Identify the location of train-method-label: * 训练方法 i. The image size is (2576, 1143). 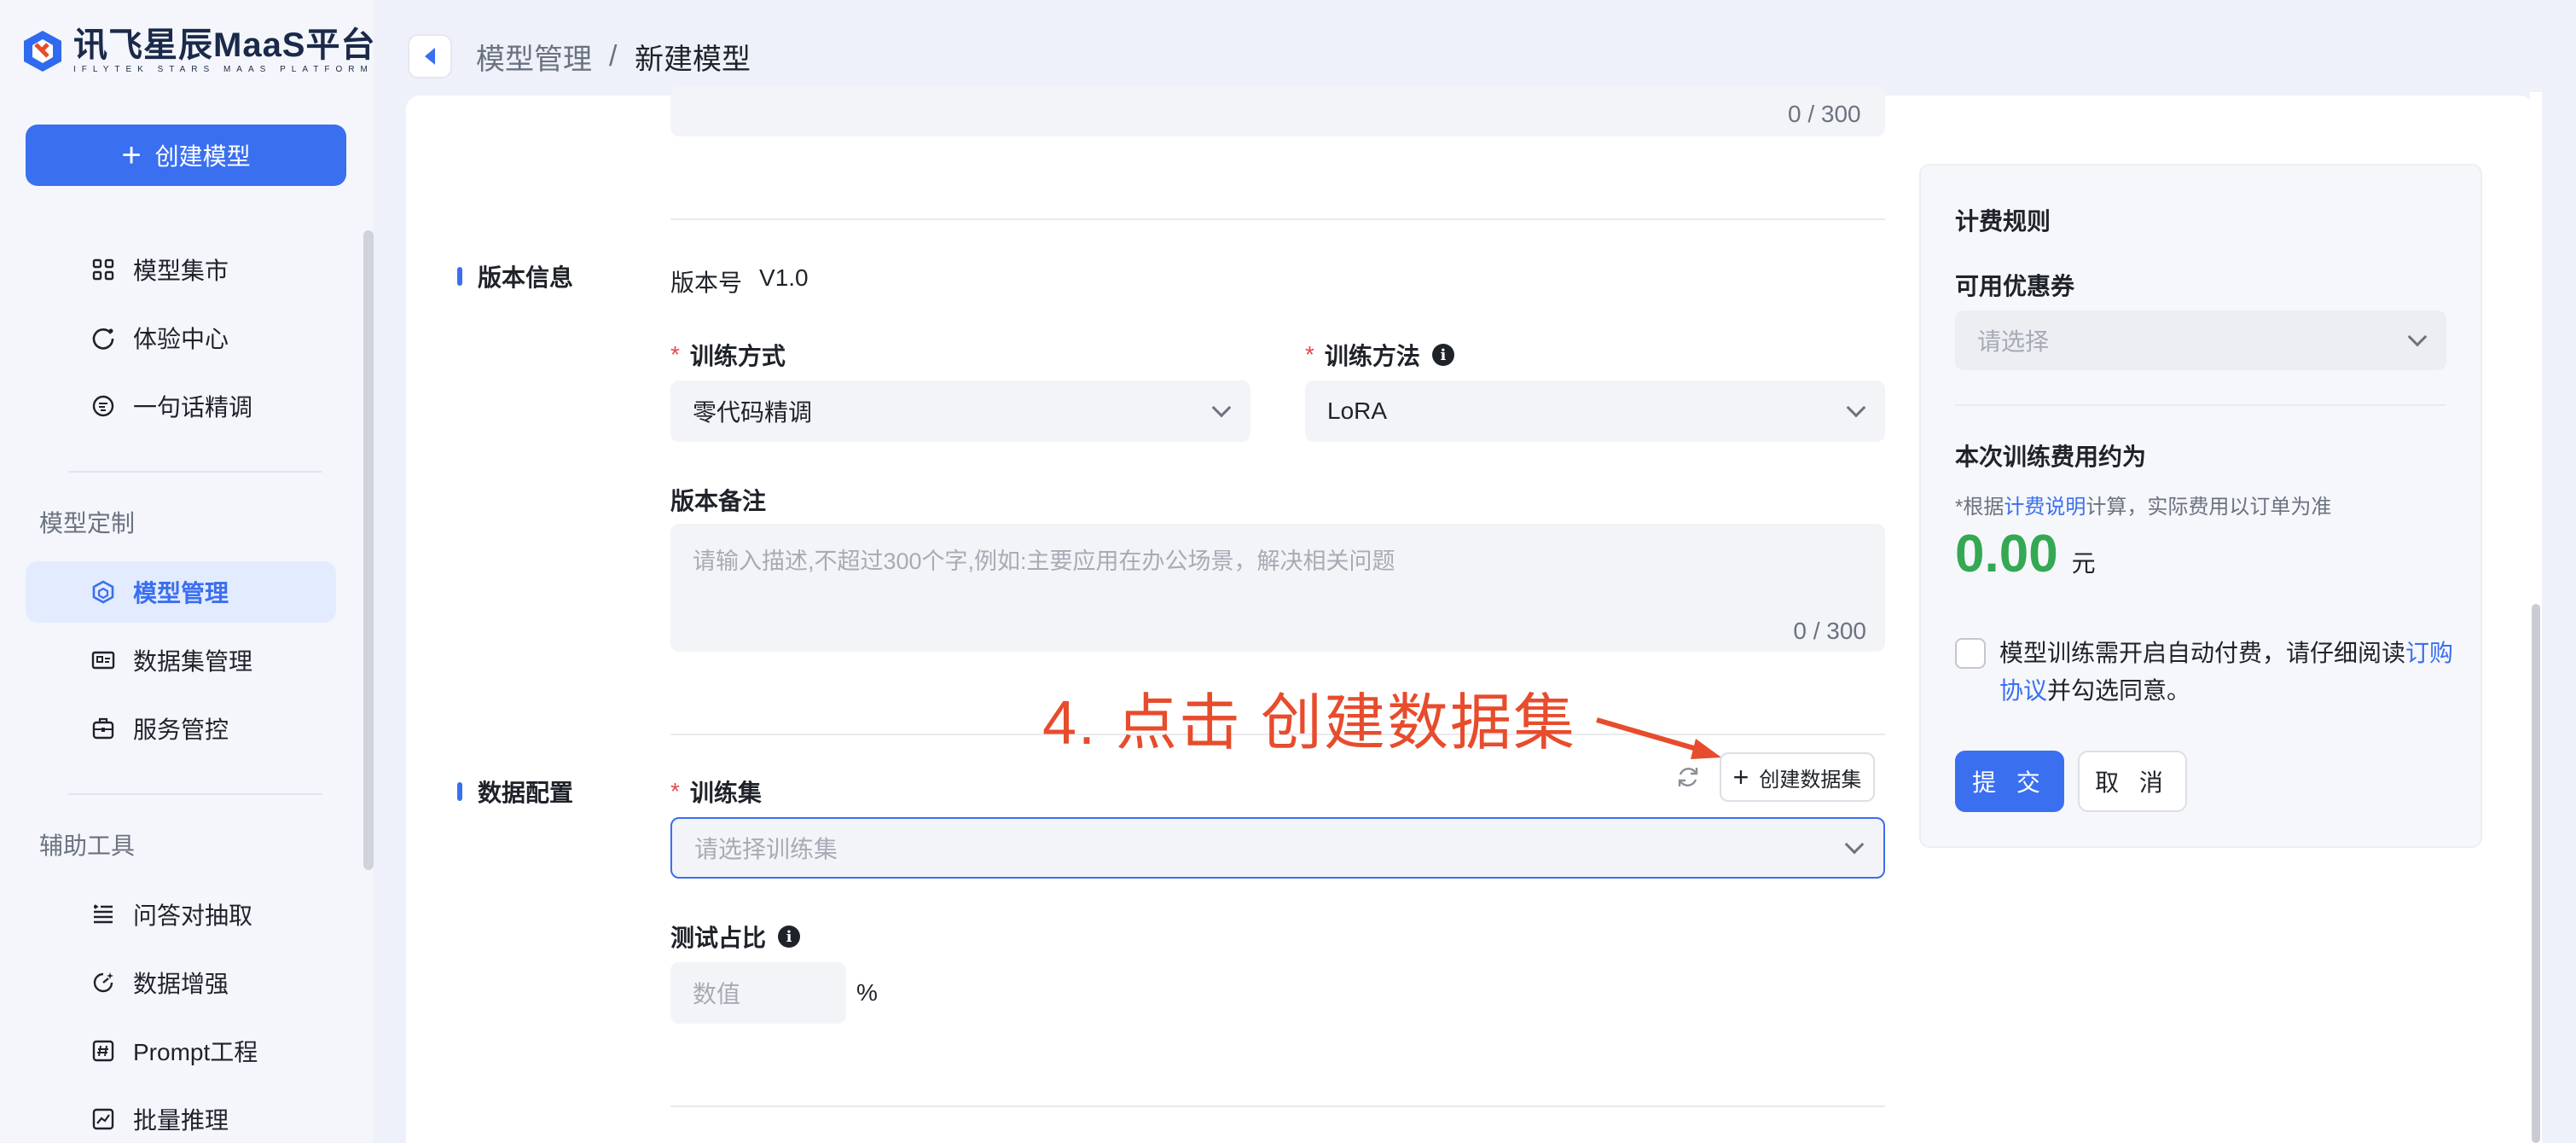
(1379, 355).